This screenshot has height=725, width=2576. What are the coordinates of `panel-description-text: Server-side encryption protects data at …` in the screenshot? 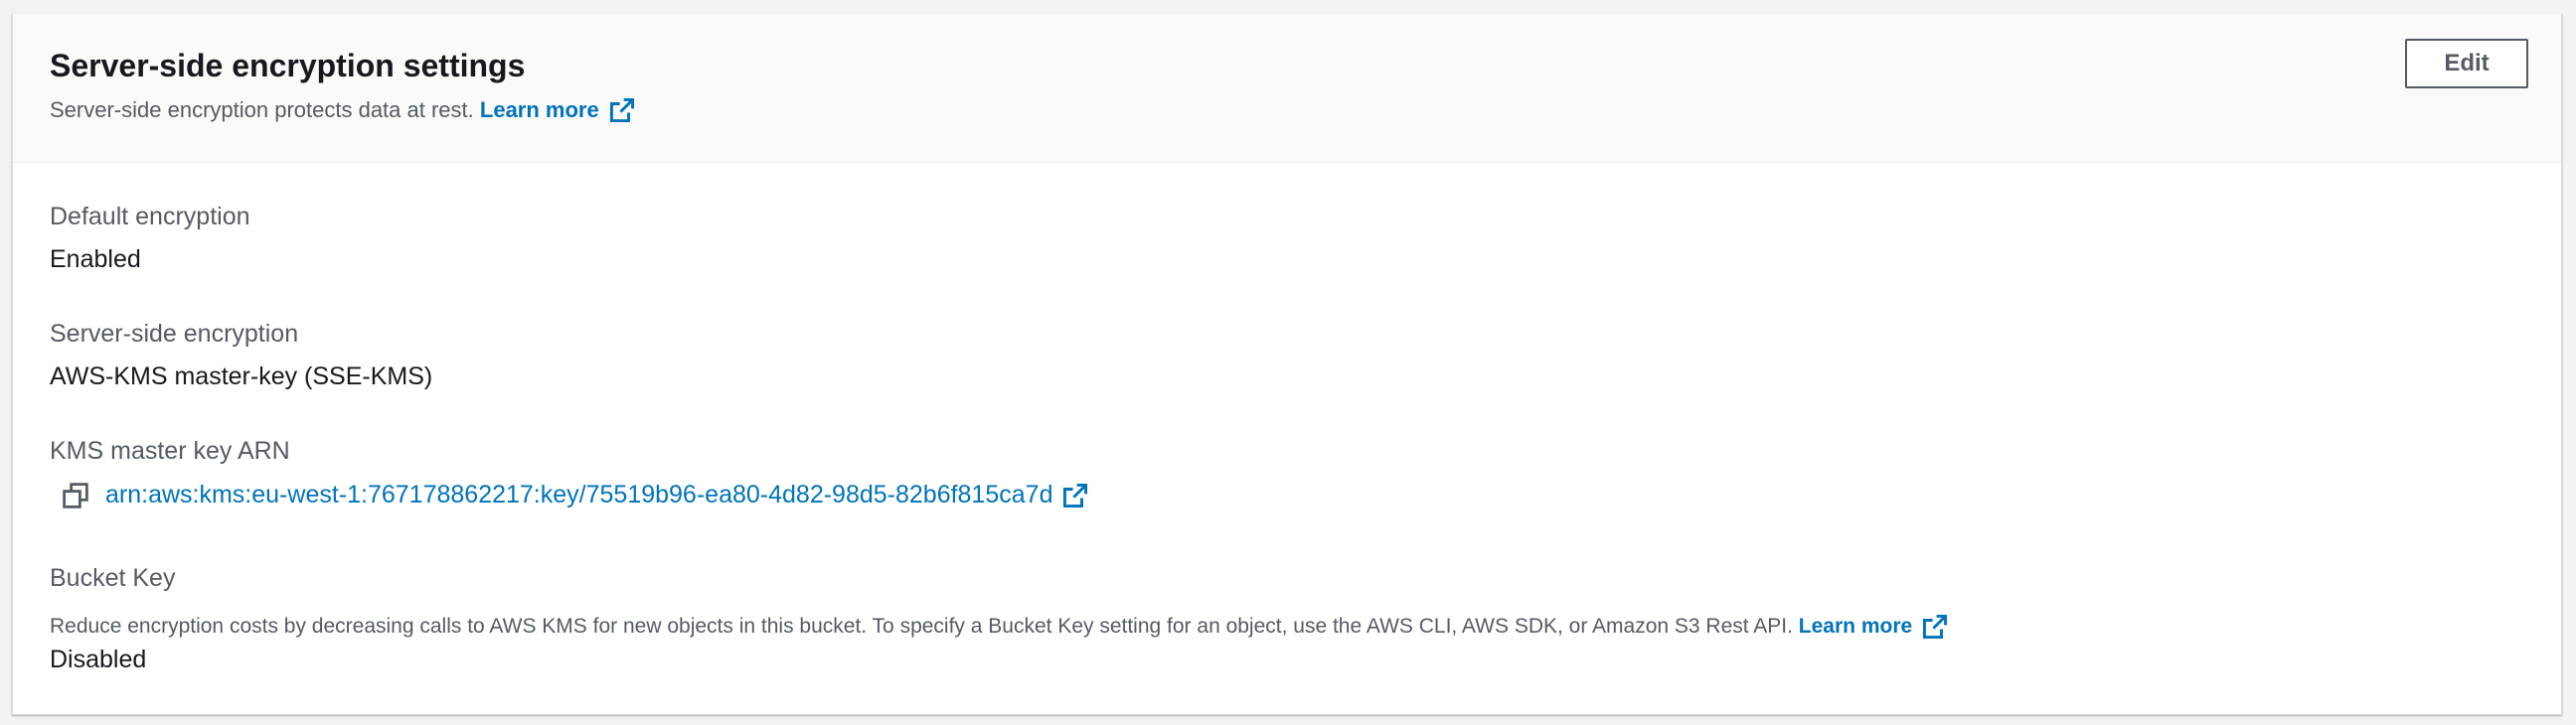 It's located at (262, 109).